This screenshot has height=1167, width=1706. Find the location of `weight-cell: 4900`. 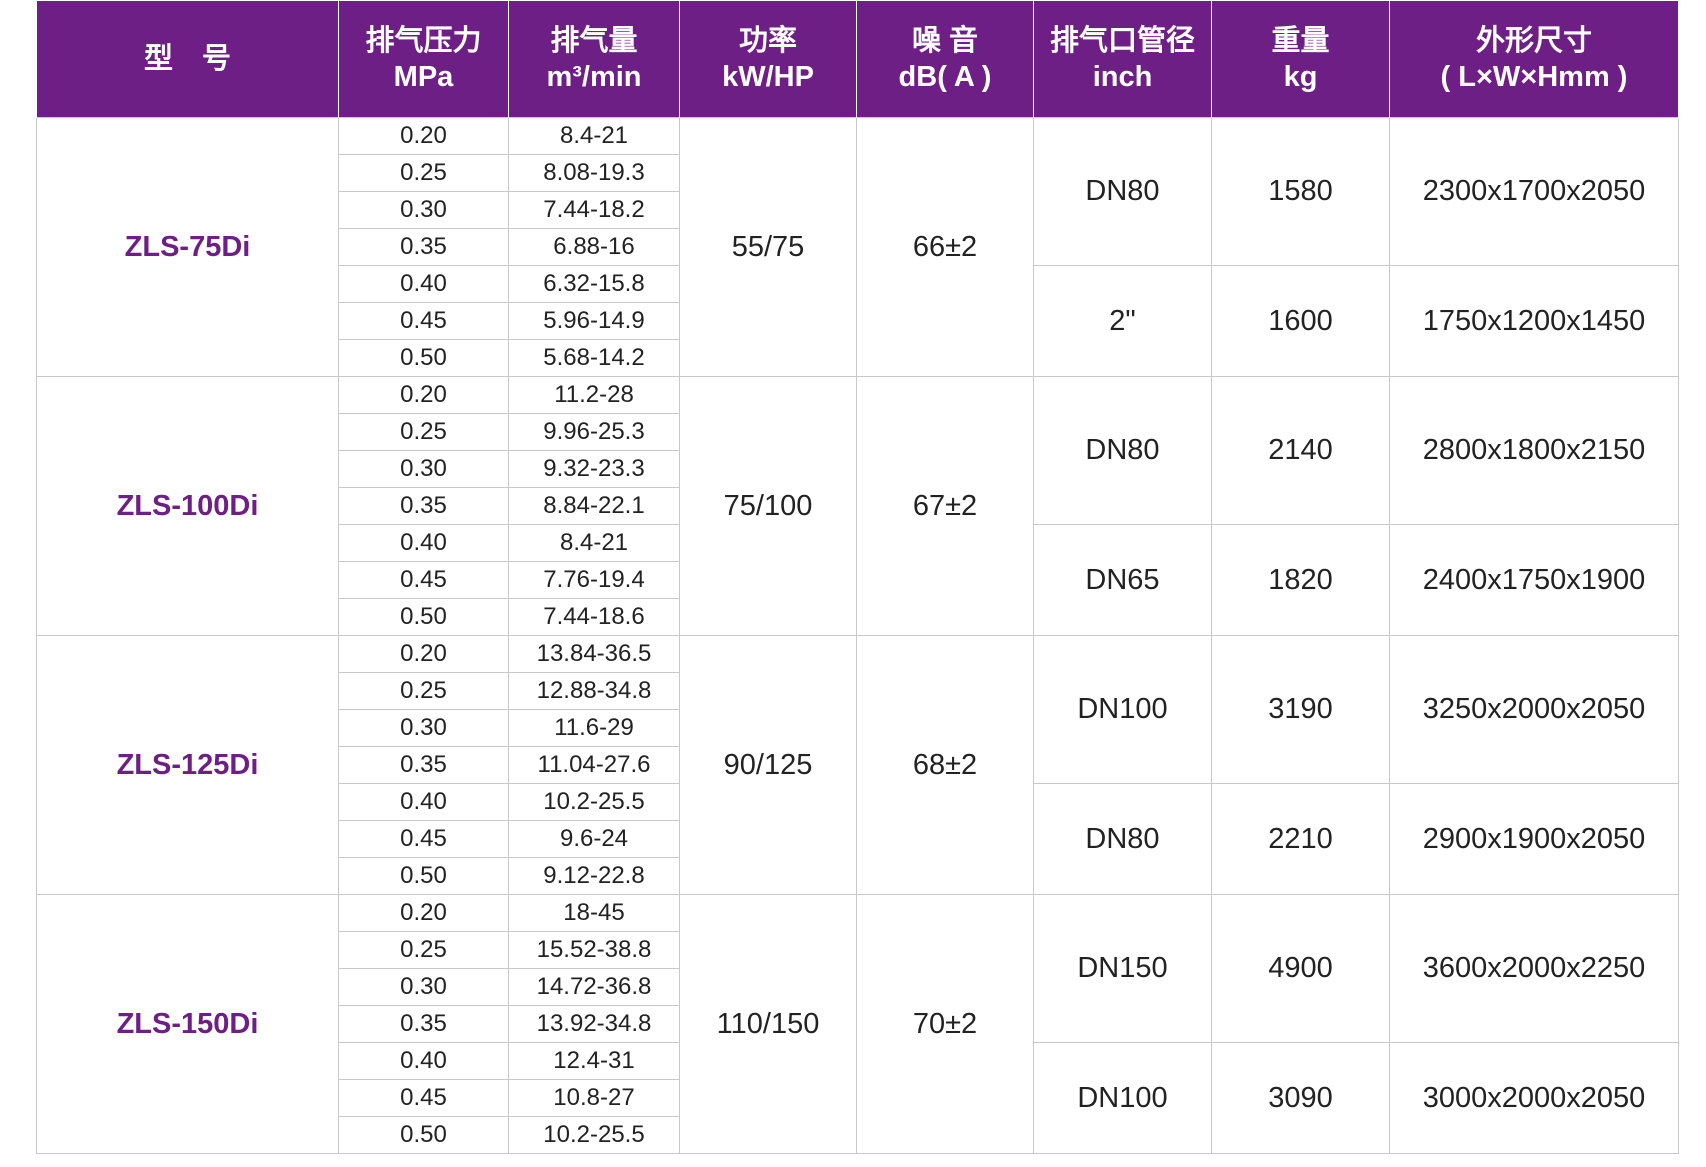

weight-cell: 4900 is located at coordinates (1300, 968).